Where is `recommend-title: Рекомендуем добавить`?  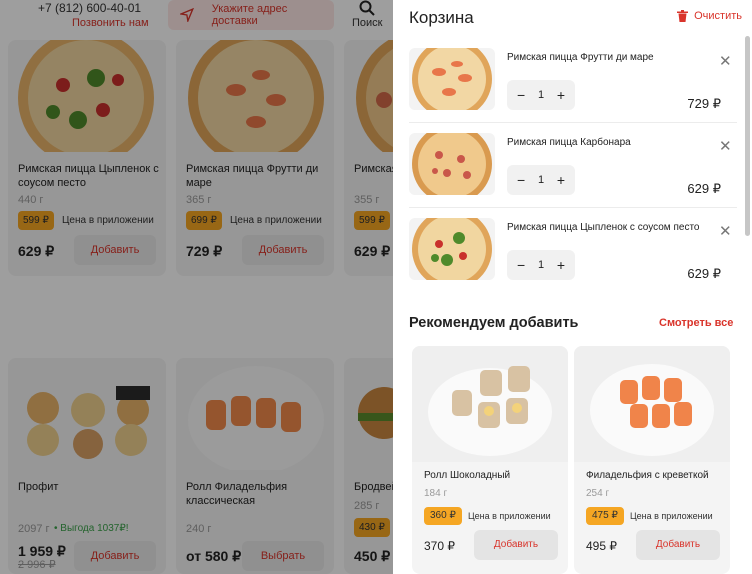
recommend-title: Рекомендуем добавить is located at coordinates (494, 323).